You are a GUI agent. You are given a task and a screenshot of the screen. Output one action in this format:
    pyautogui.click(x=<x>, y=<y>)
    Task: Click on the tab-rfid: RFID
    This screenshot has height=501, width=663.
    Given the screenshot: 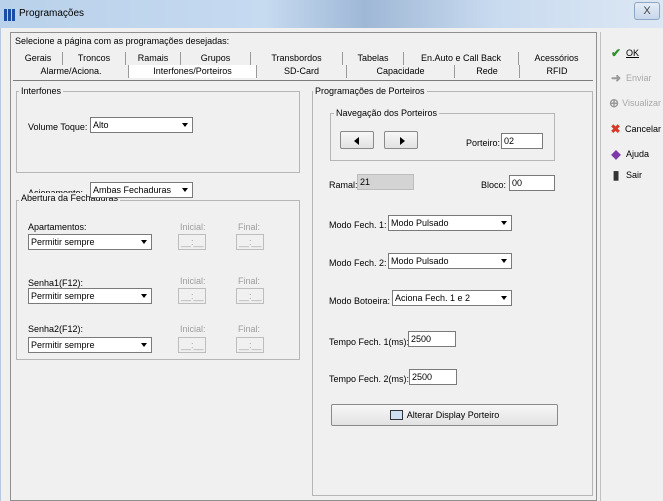 What is the action you would take?
    pyautogui.click(x=557, y=71)
    